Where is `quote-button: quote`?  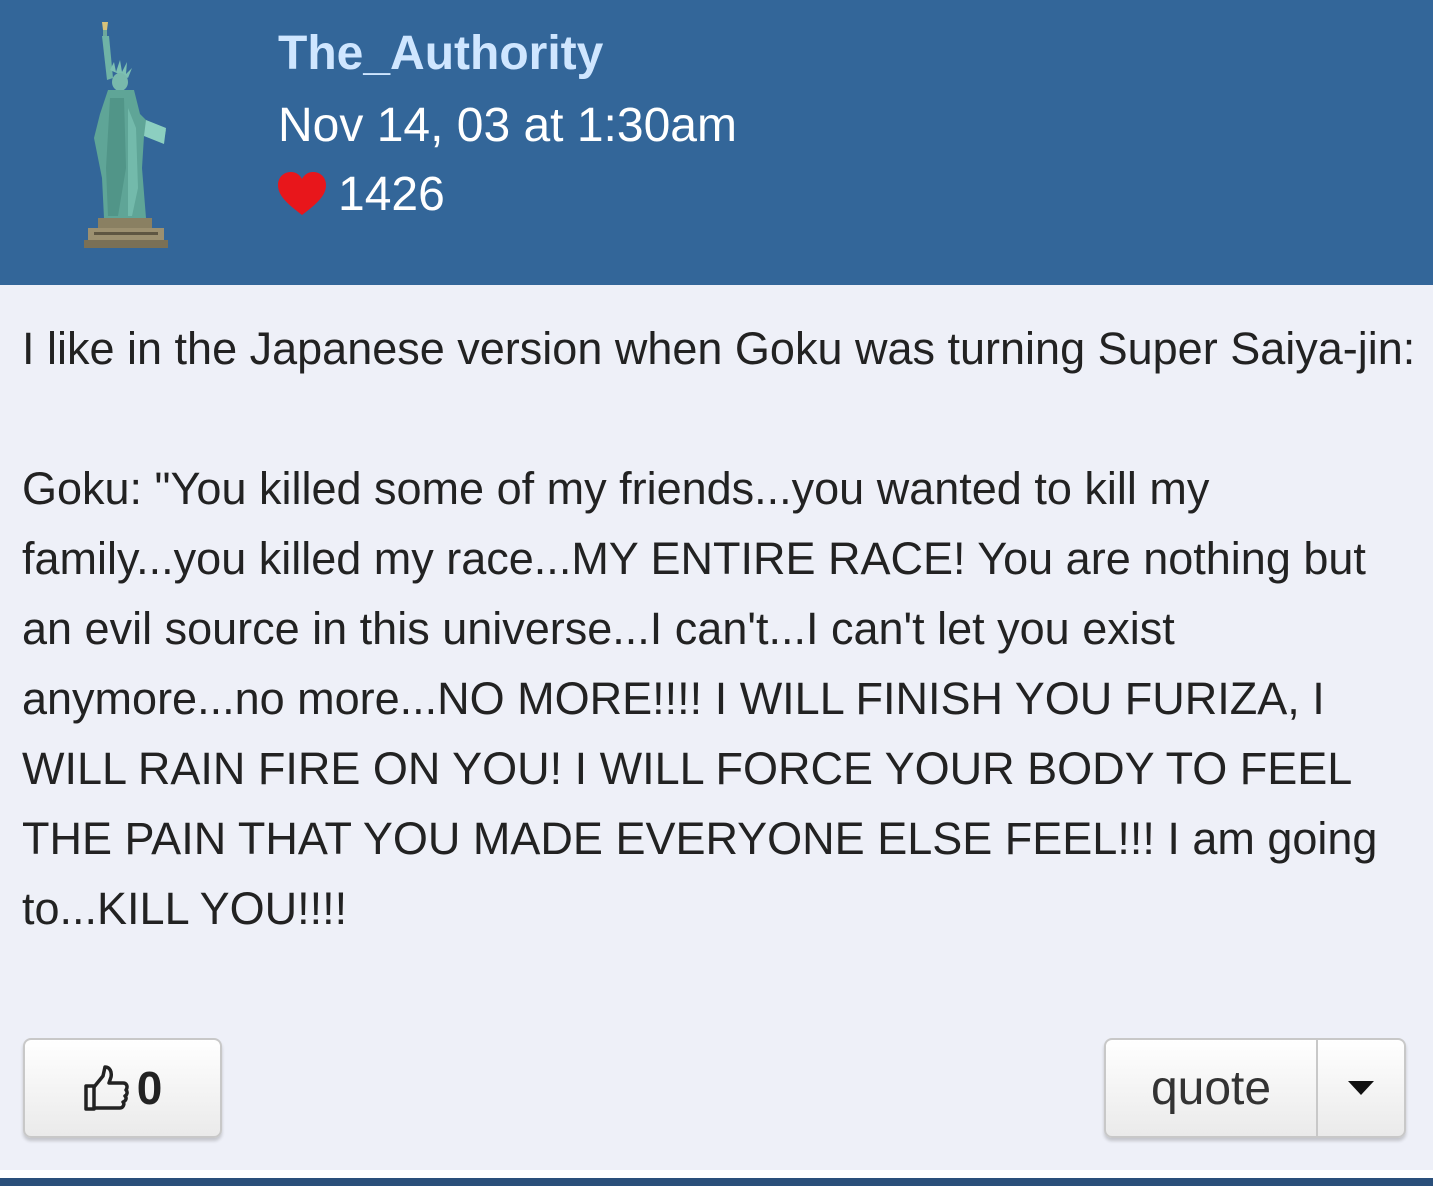
quote-button: quote is located at coordinates (1212, 1088).